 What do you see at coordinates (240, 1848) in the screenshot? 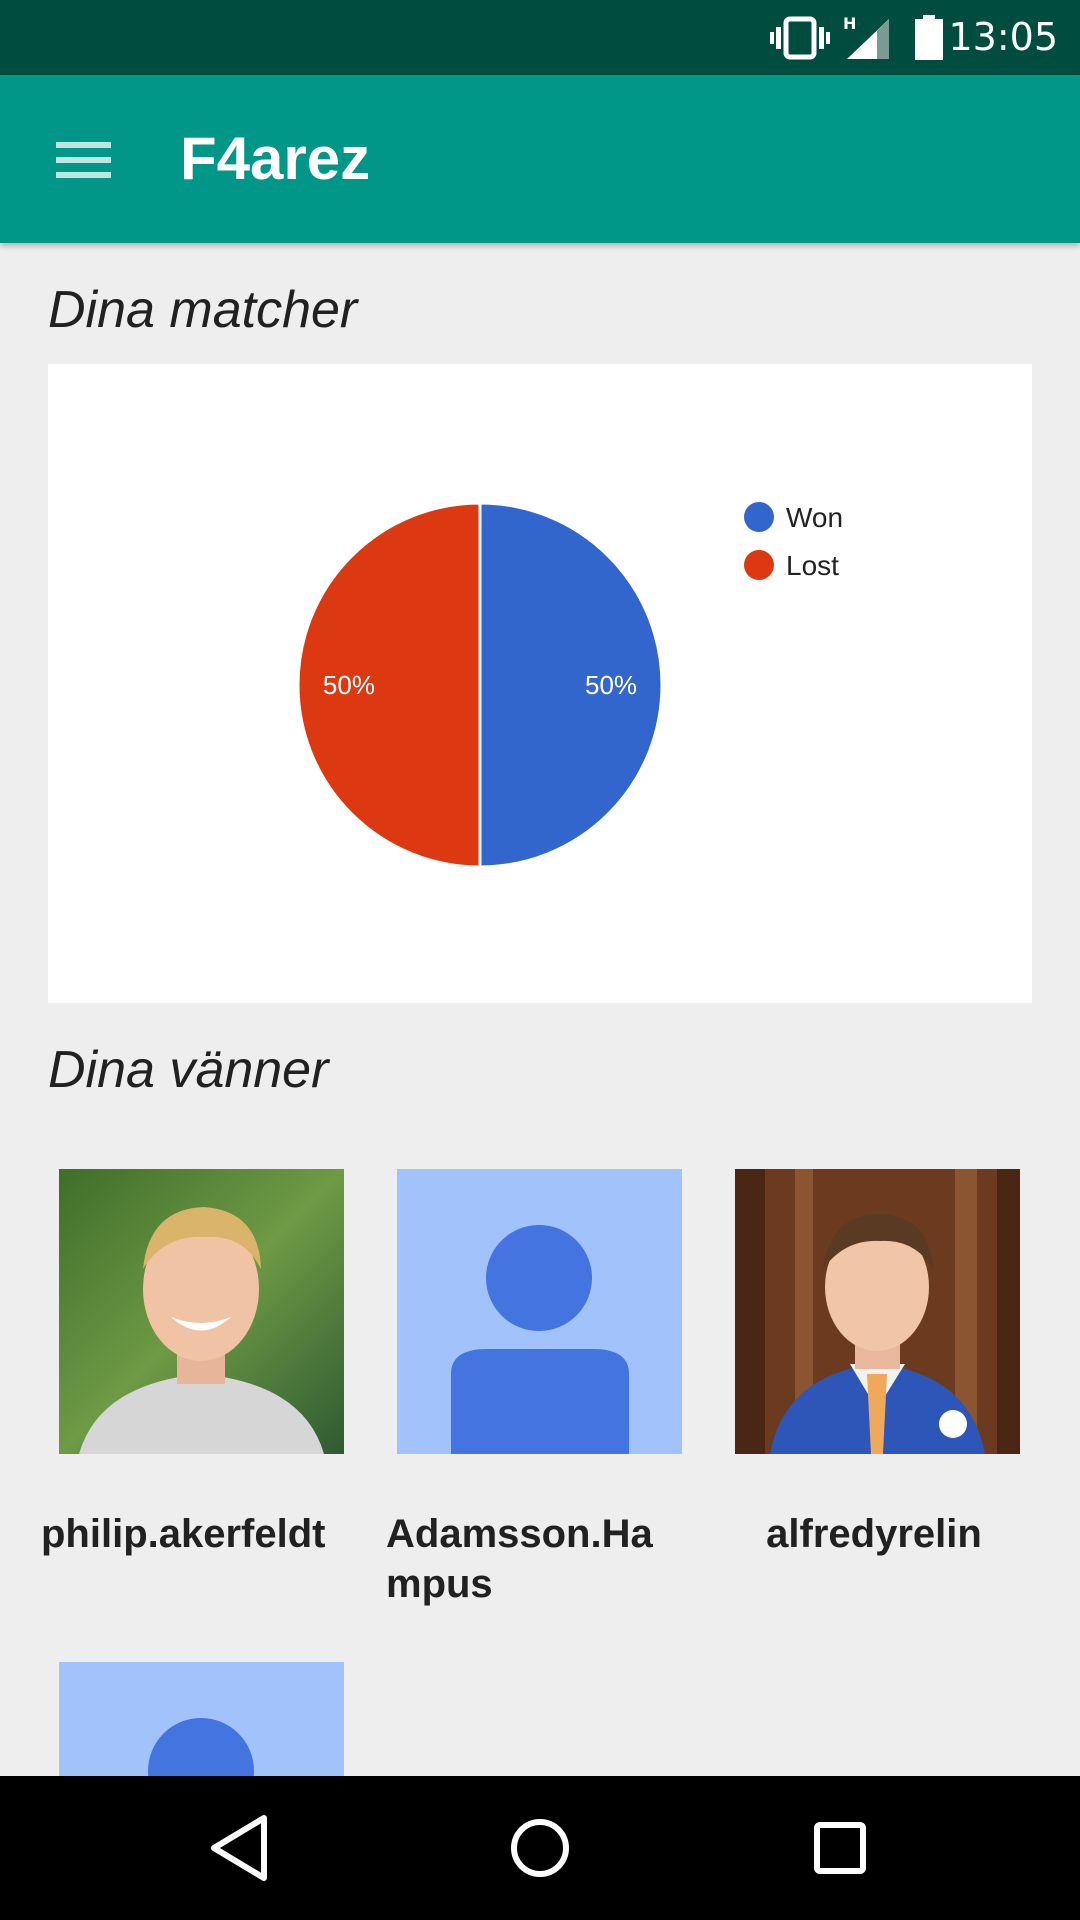
I see `back-icon` at bounding box center [240, 1848].